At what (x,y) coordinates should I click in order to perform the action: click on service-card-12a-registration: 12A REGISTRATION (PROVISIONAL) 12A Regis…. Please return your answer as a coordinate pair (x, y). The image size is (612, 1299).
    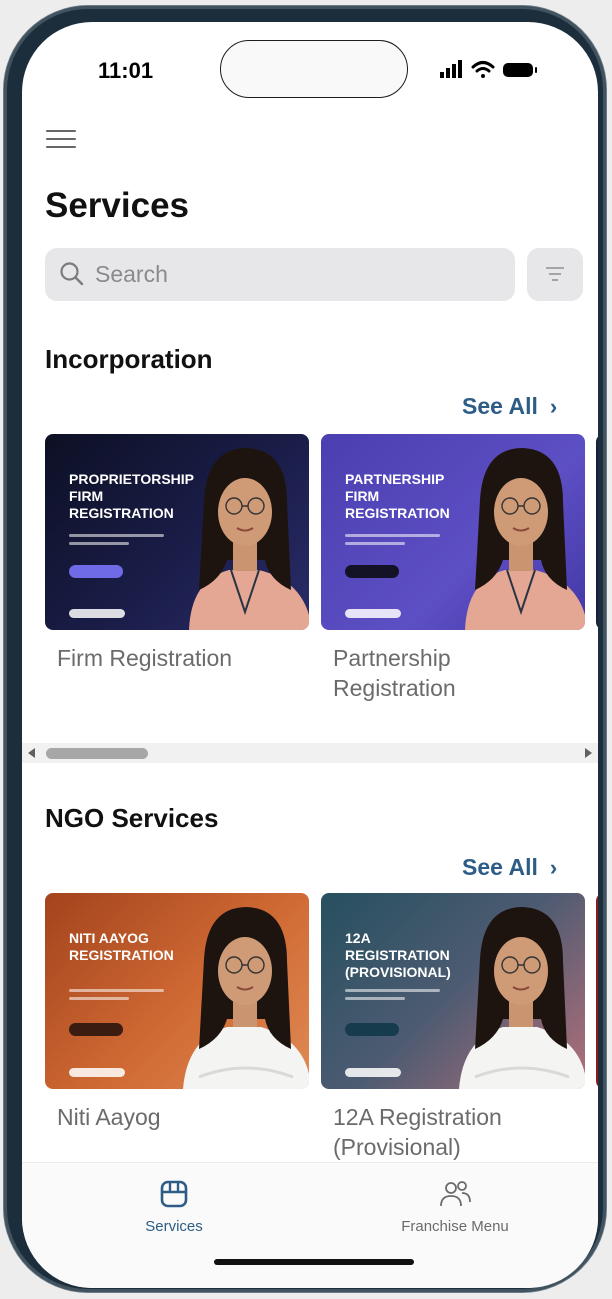
    Looking at the image, I should click on (453, 1027).